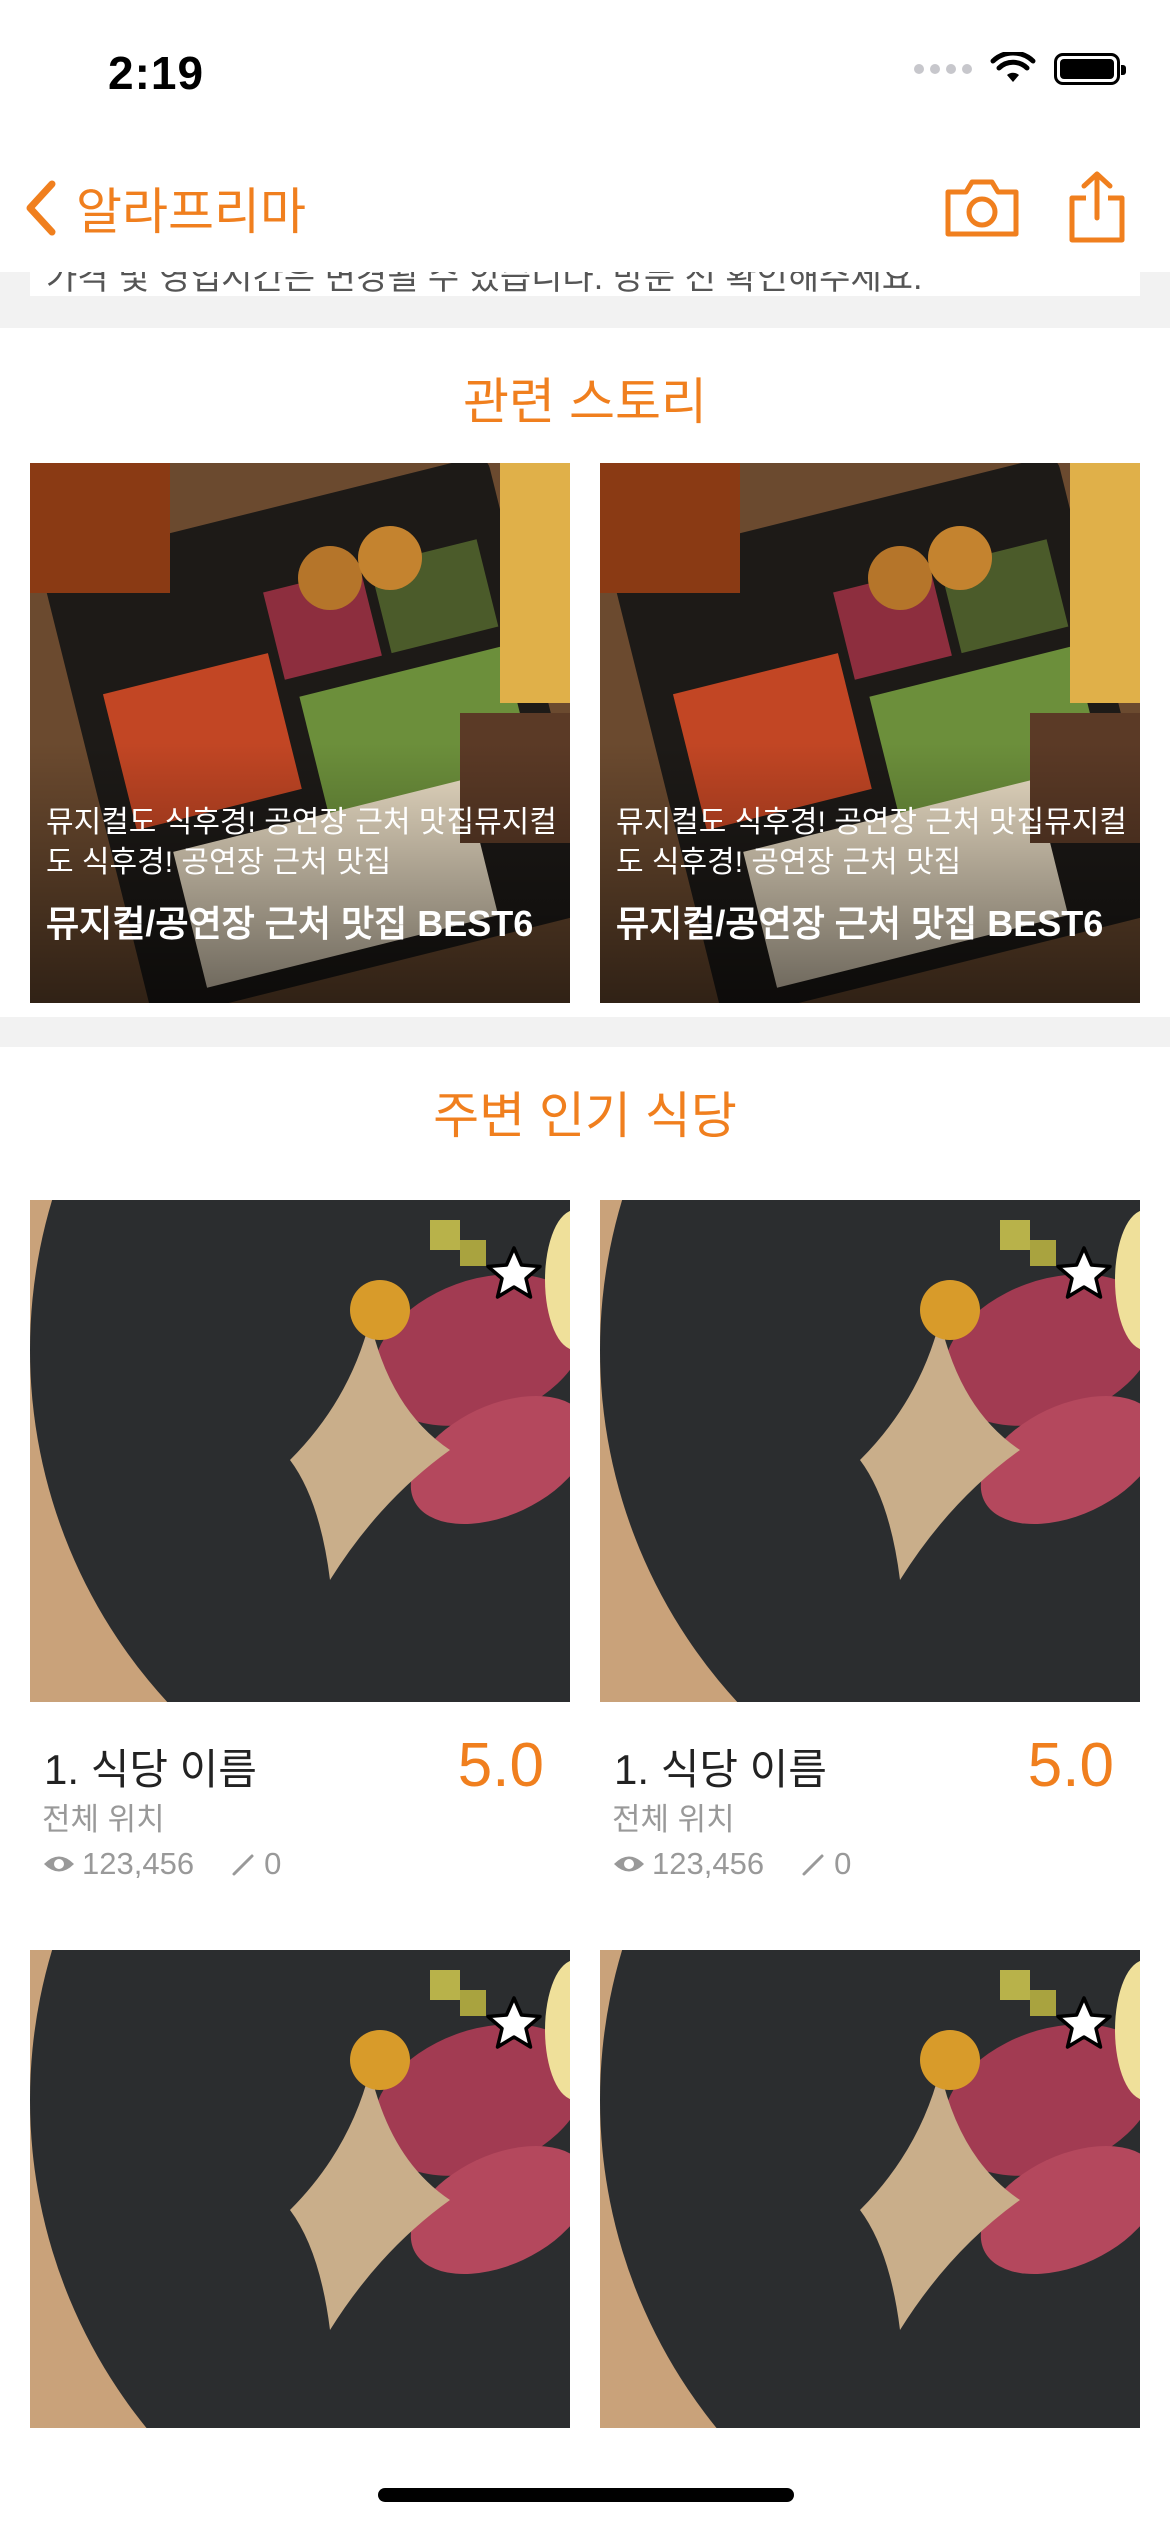 The width and height of the screenshot is (1170, 2532). I want to click on nav-actions, so click(1035, 209).